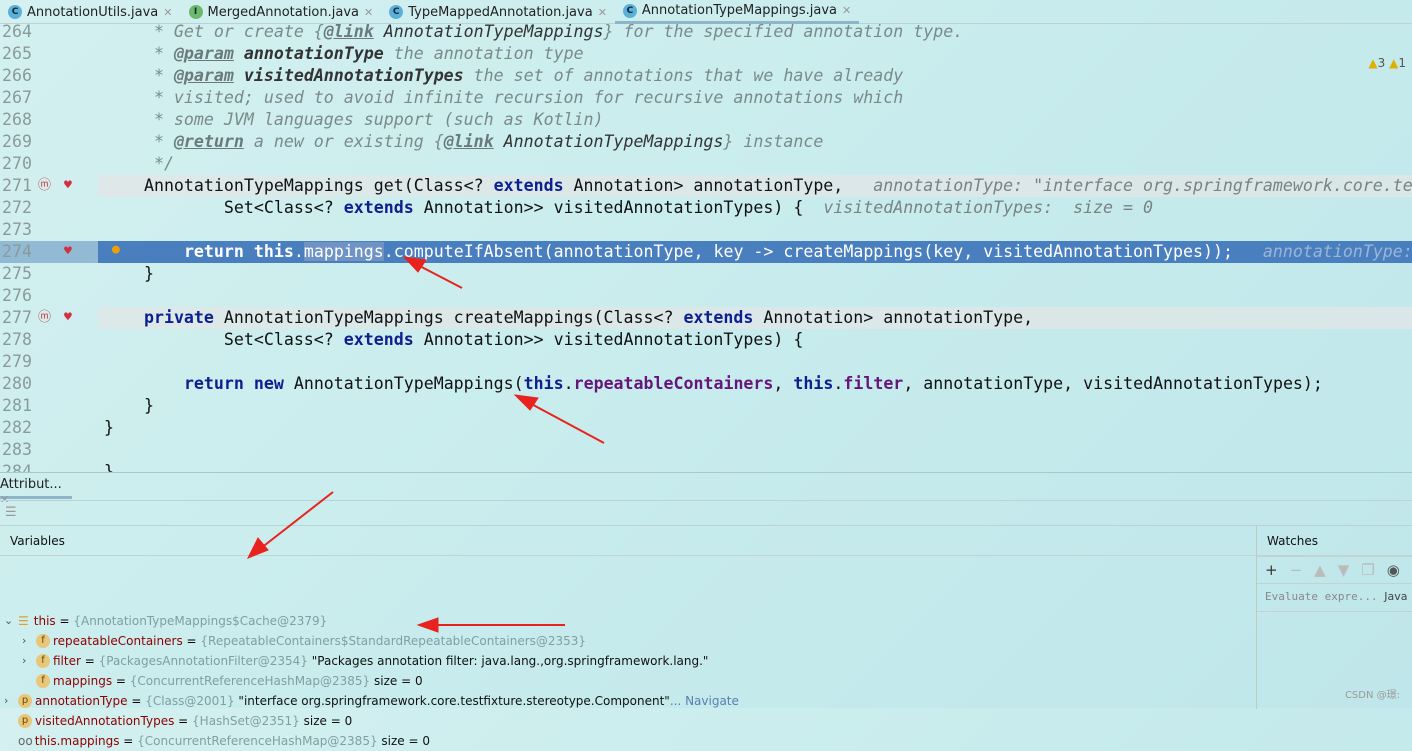  Describe the element at coordinates (36, 491) in the screenshot. I see `debug-tab: Attribut... ✕` at that location.